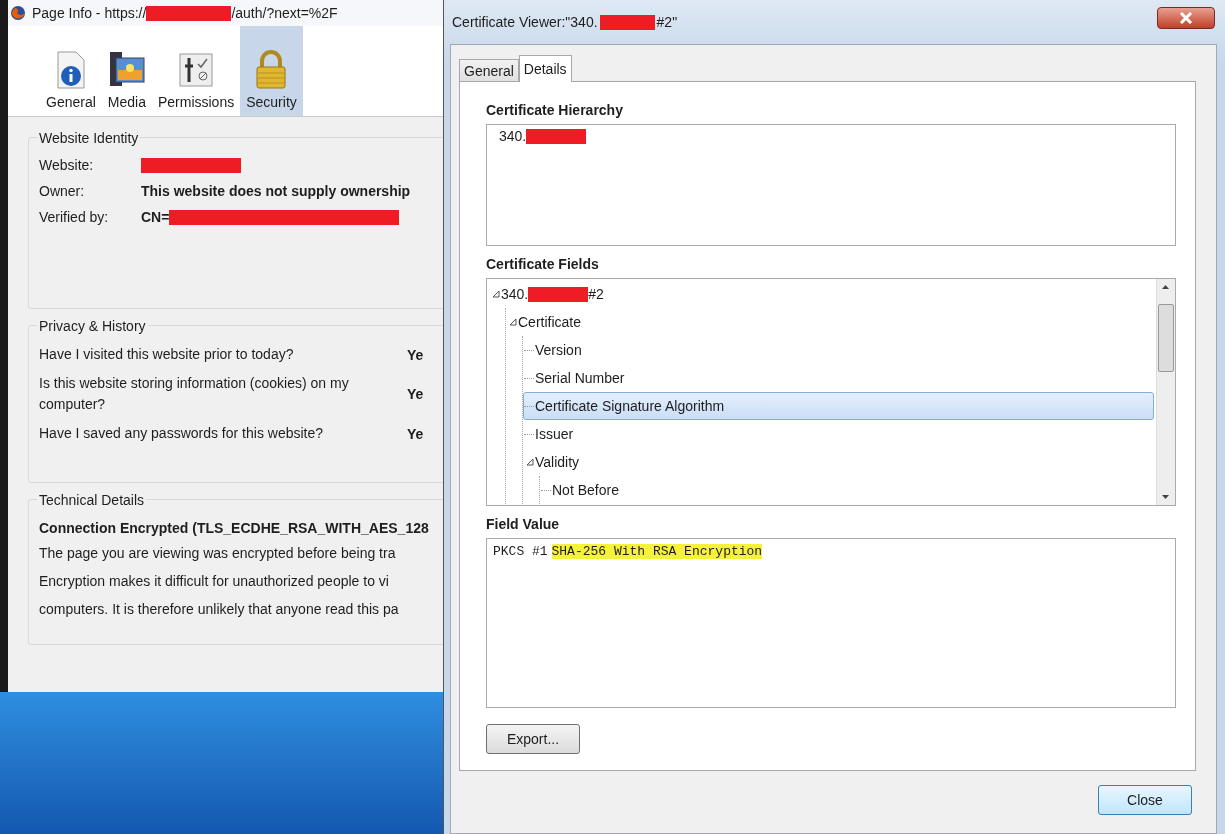 This screenshot has width=1225, height=834. What do you see at coordinates (830, 322) in the screenshot?
I see `tree-item: Certificate` at bounding box center [830, 322].